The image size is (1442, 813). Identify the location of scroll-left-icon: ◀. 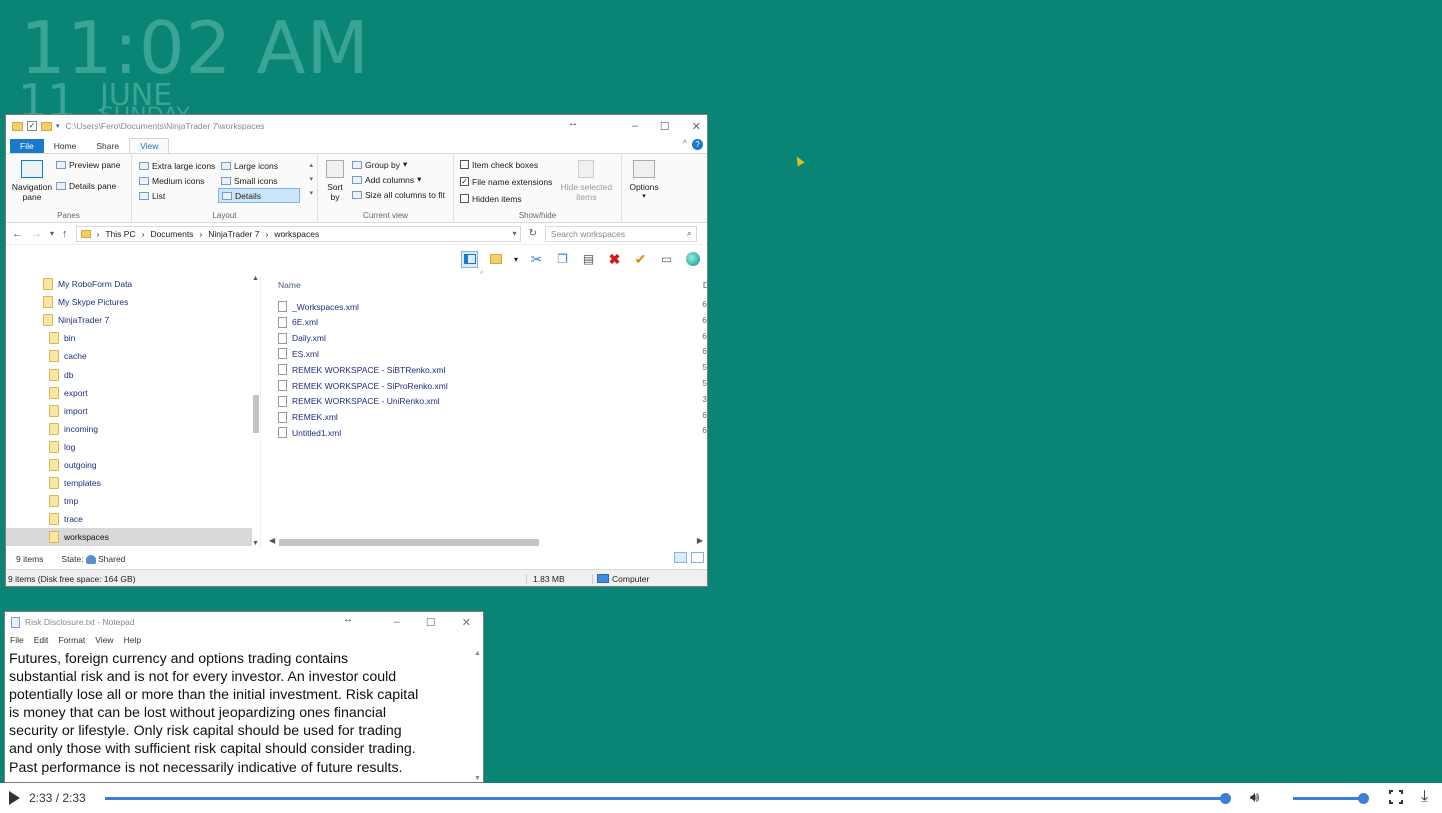
(272, 540).